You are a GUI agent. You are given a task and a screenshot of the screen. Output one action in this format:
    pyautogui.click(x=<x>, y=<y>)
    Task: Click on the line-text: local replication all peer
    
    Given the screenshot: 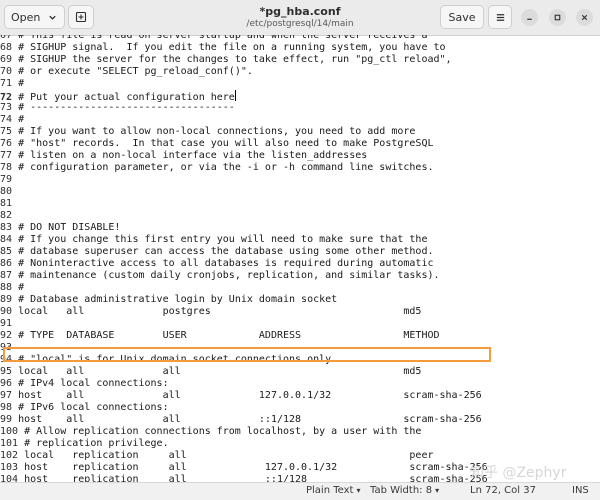 What is the action you would take?
    pyautogui.click(x=229, y=455)
    